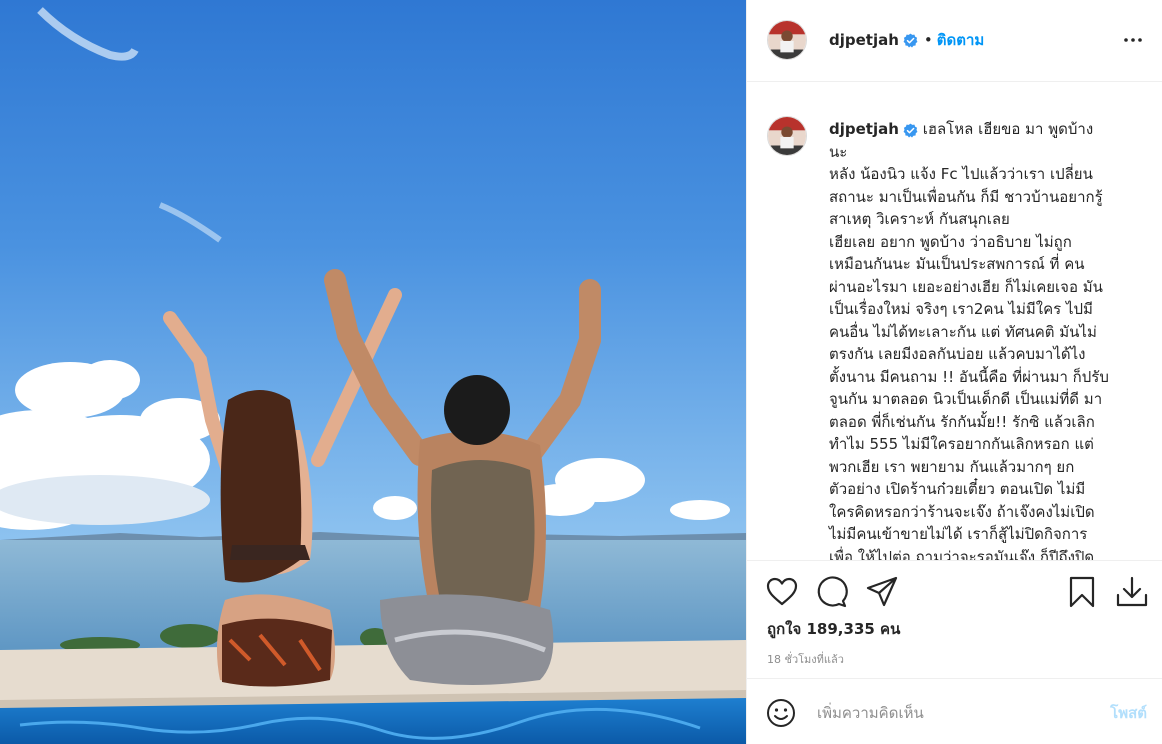  I want to click on post-author-line: djpetjah • ติดตาม, so click(906, 40).